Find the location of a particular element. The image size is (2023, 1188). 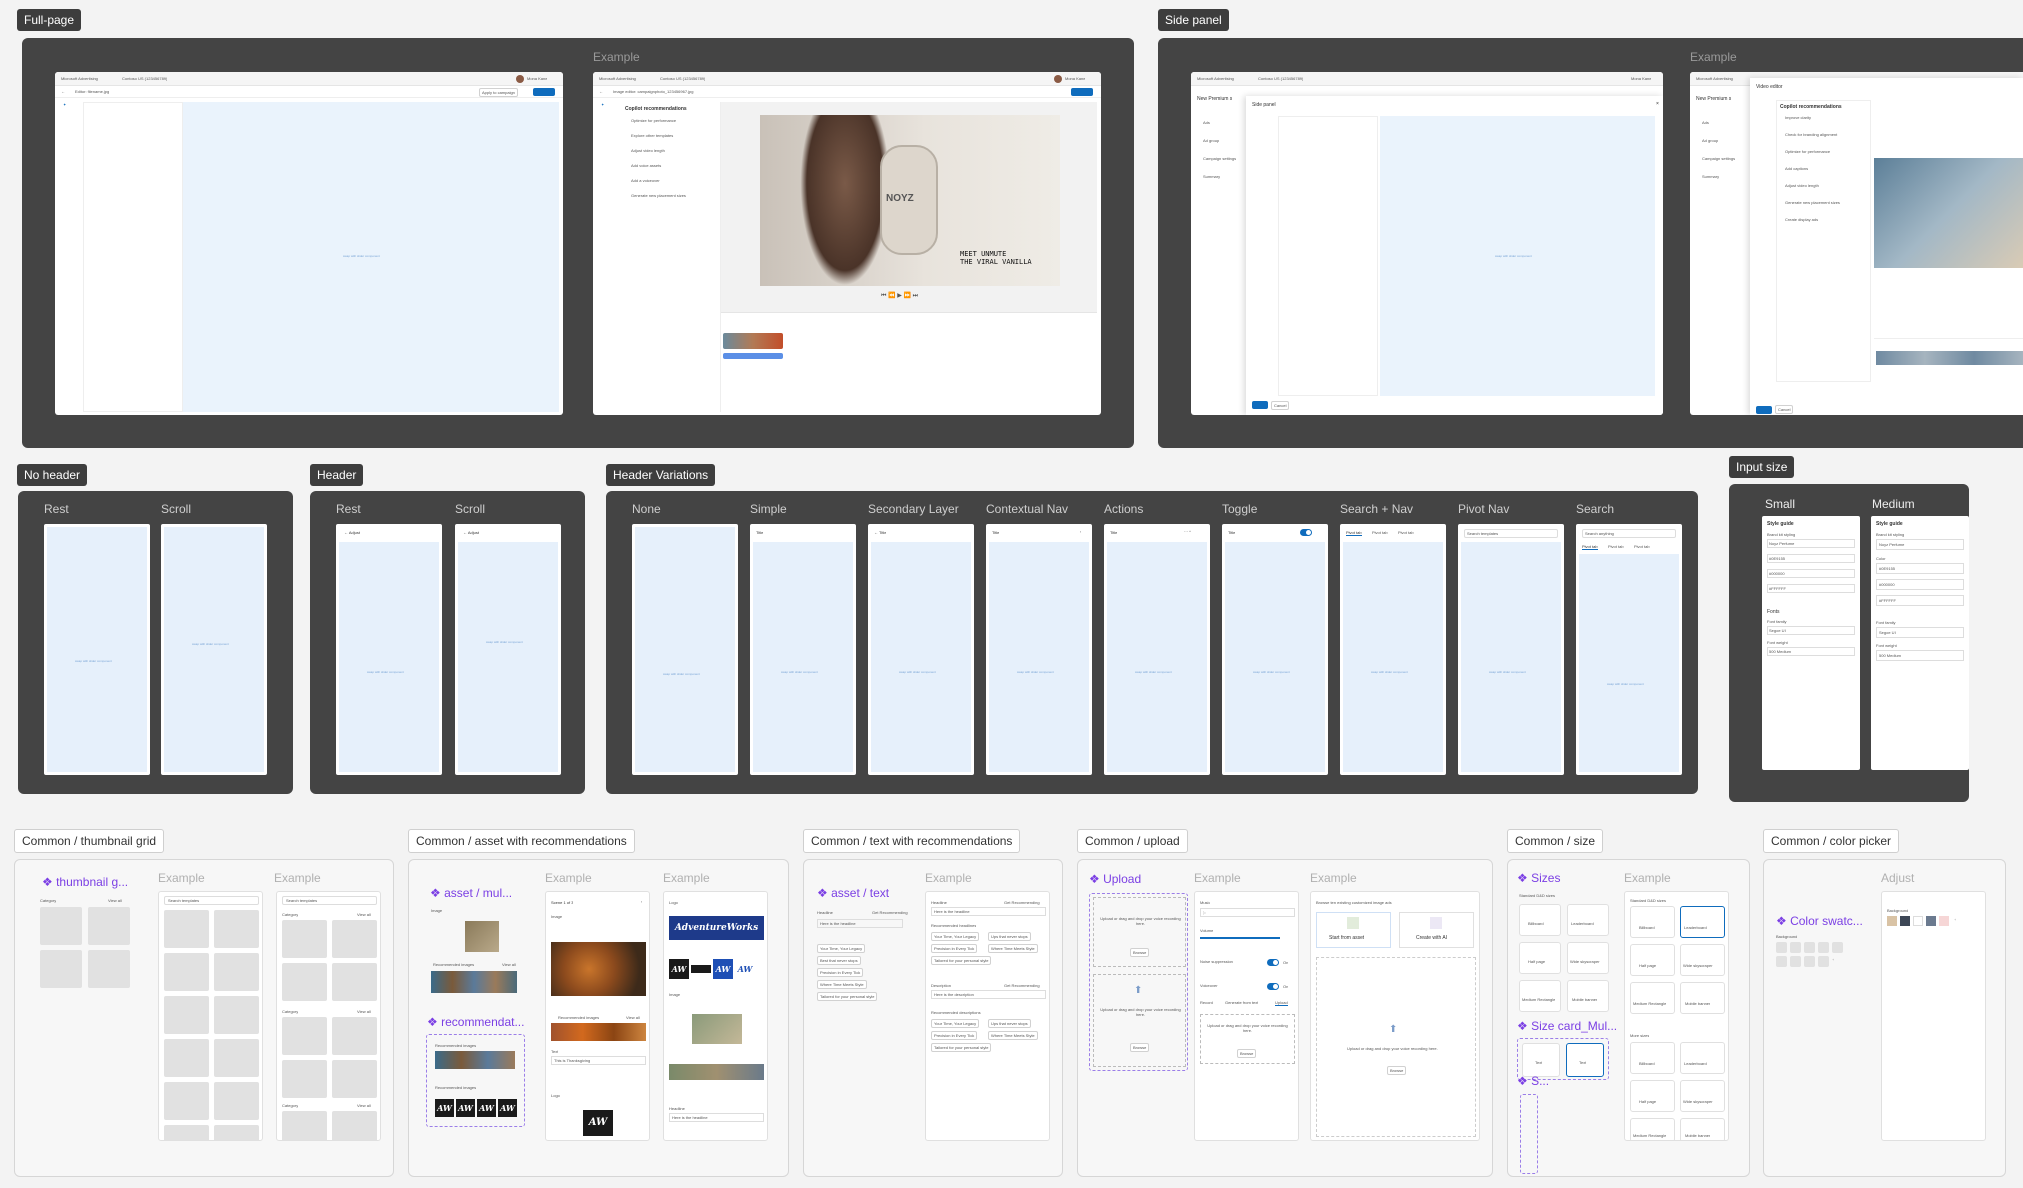

adventure-works-logo: AdventureWorks is located at coordinates (716, 928).